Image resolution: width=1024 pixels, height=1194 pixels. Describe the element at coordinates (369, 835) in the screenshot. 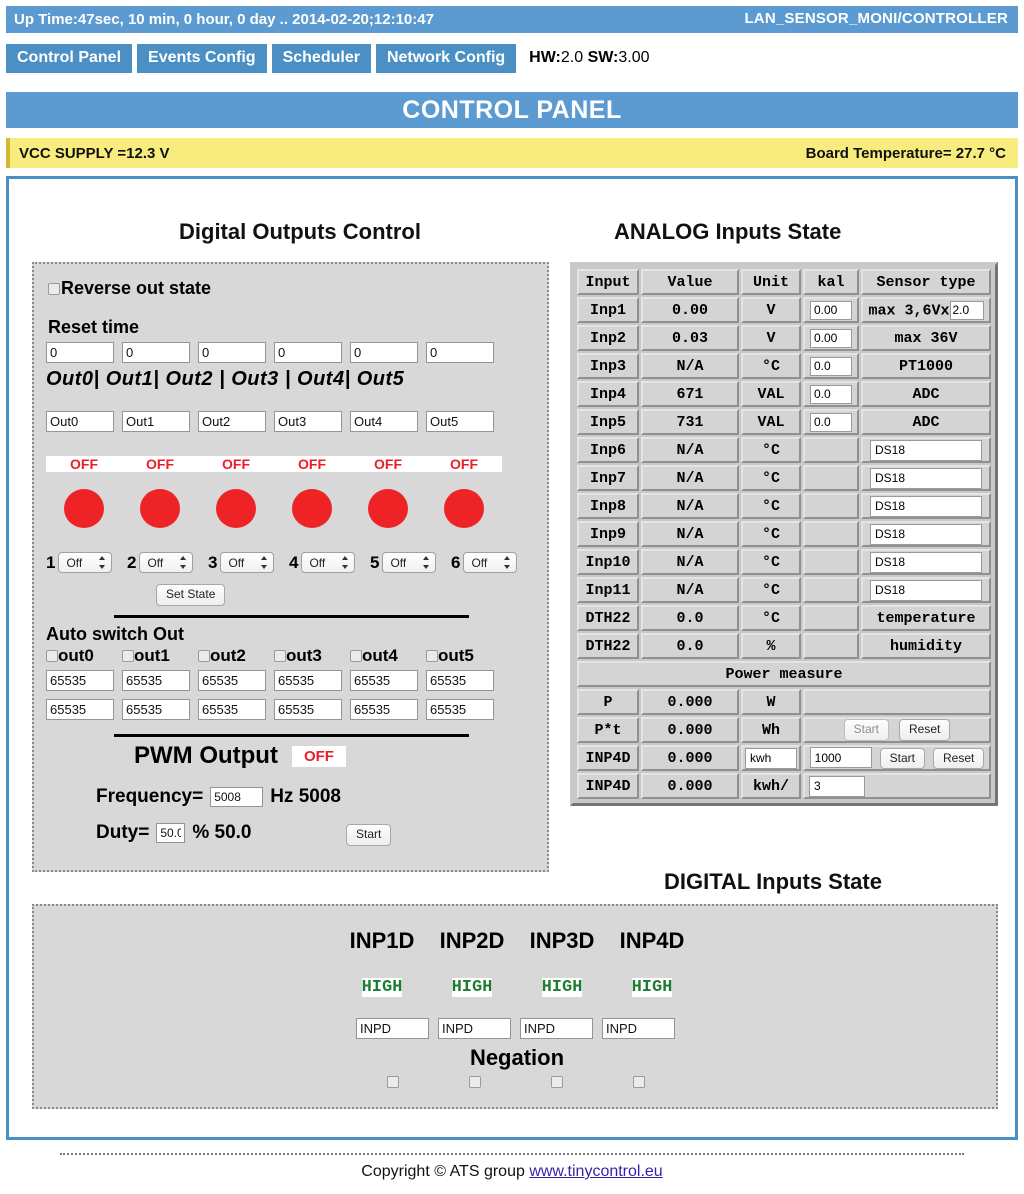

I see `pwm-start-button: Start` at that location.